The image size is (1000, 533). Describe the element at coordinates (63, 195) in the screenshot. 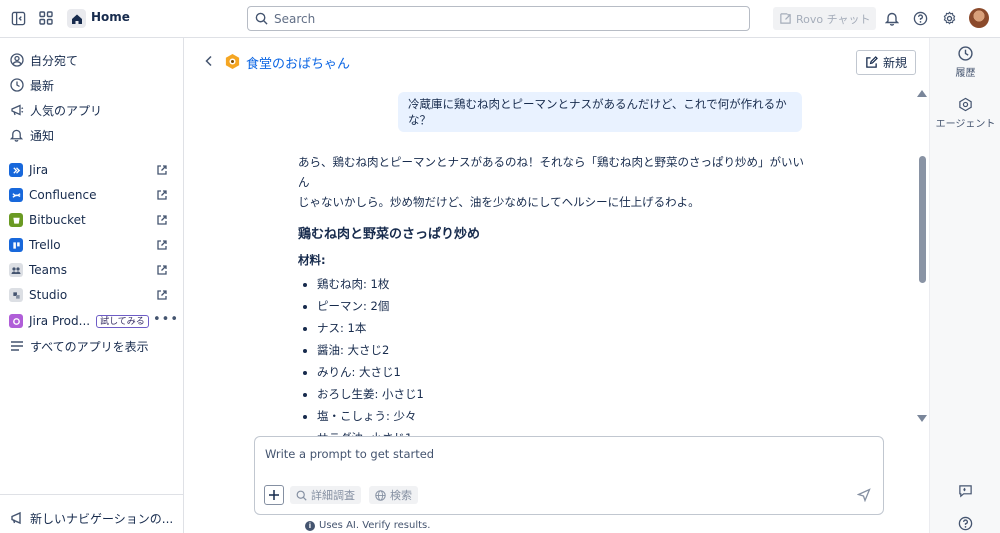

I see `sidebar-item-label: Confluence` at that location.